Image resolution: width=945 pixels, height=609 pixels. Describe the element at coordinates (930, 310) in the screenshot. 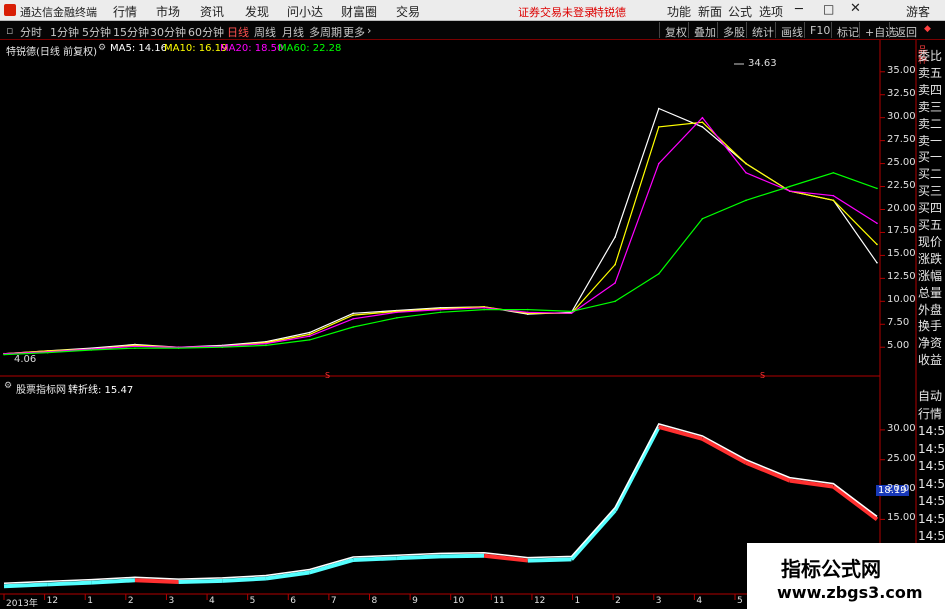

I see `quote-field-label: 外盘` at that location.